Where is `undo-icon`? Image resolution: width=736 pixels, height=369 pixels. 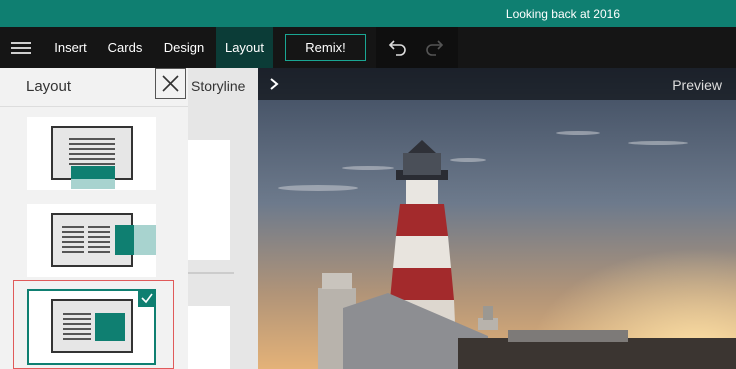
undo-icon is located at coordinates (398, 47).